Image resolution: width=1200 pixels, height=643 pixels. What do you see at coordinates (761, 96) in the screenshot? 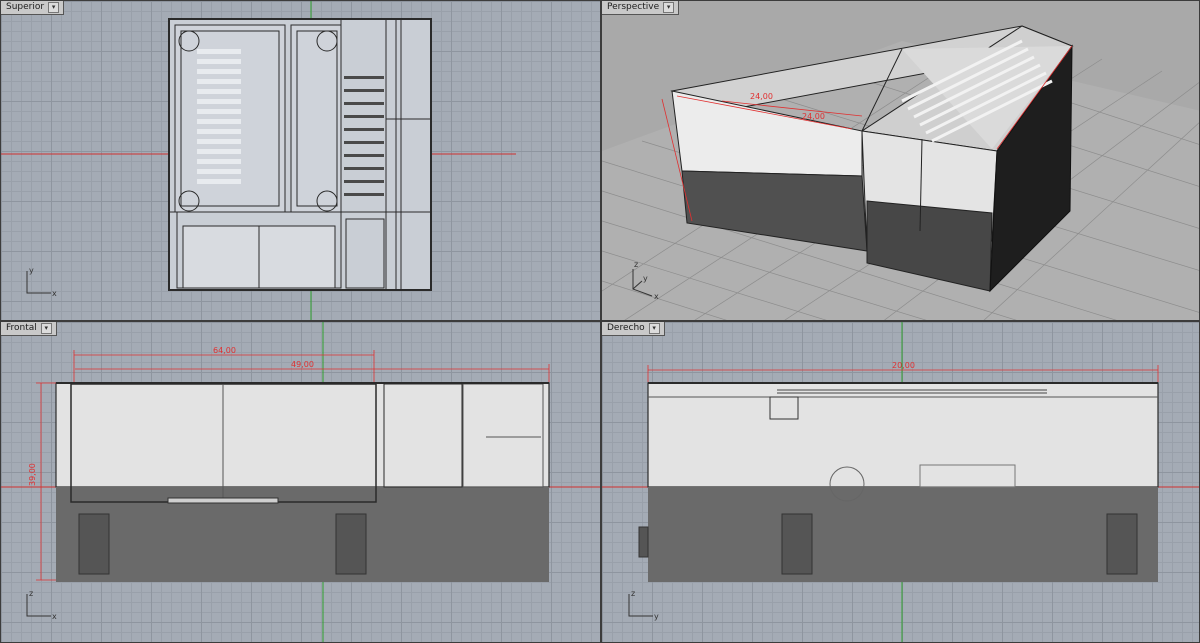
I see `perspective-dim-label-1: 24,00` at bounding box center [761, 96].